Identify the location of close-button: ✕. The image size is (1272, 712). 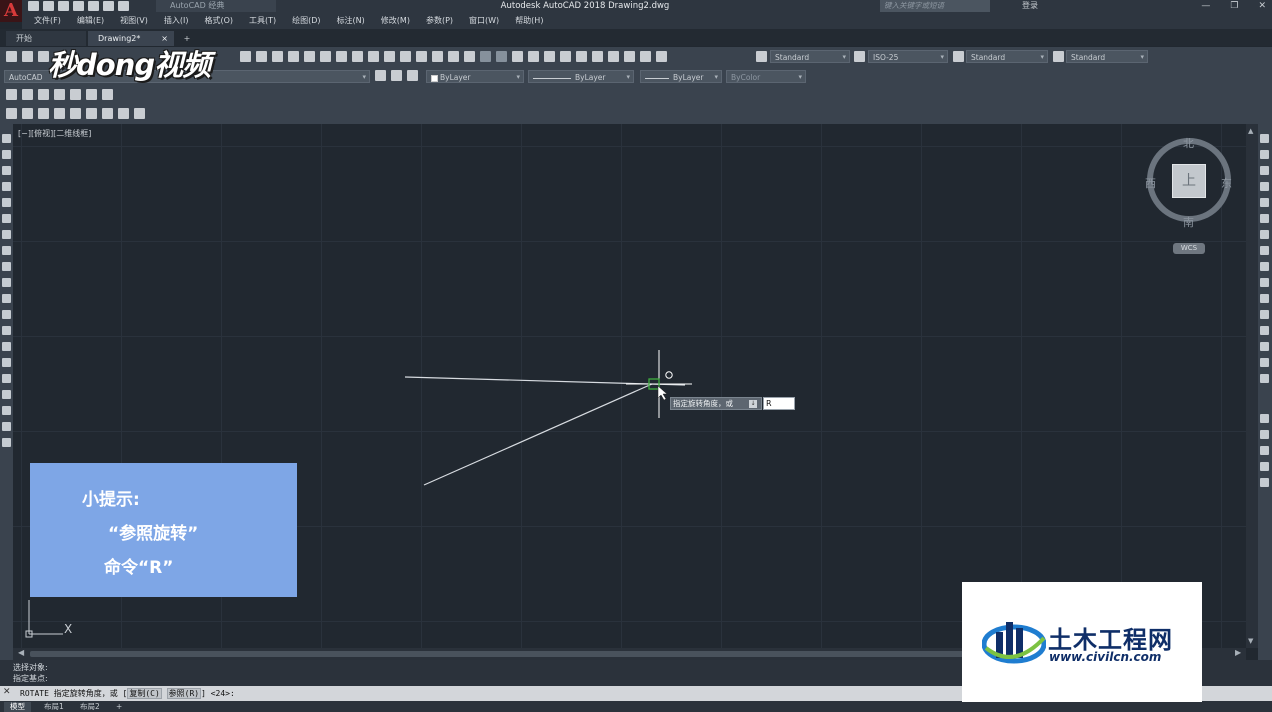
(1262, 6).